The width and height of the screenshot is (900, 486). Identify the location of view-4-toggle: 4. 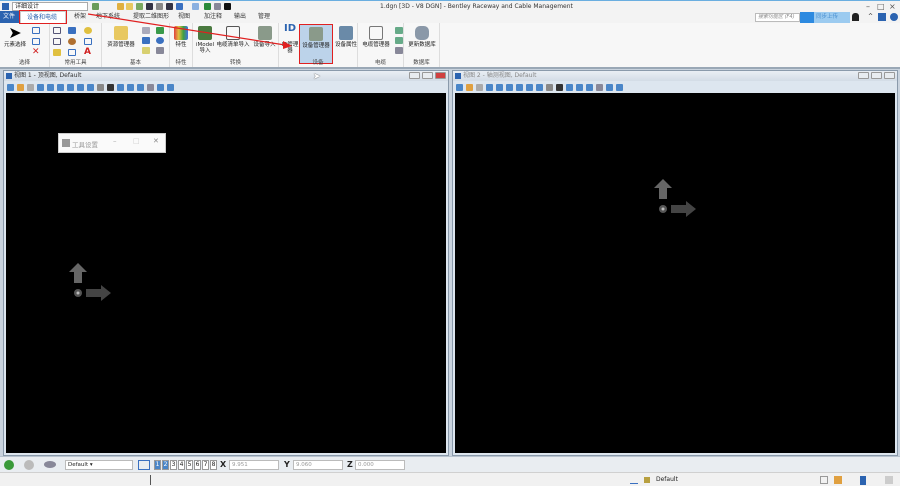
(181, 465).